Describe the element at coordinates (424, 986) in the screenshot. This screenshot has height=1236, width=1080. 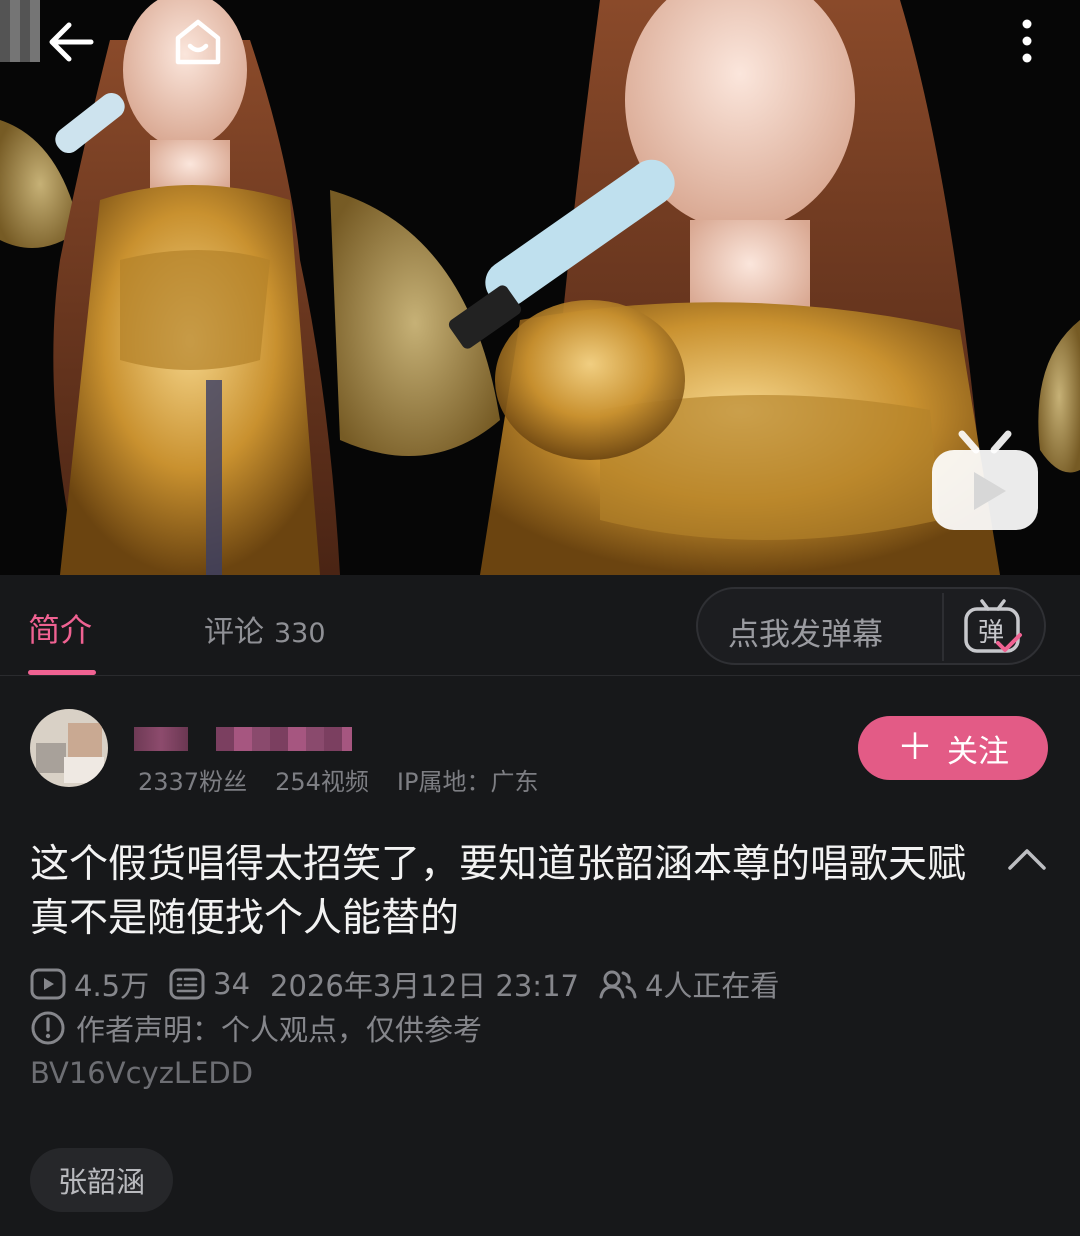
I see `publish-time: 2026年3月12日 23:17` at that location.